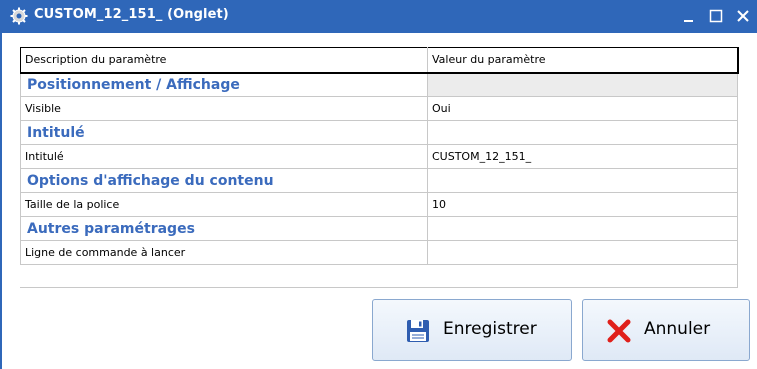  Describe the element at coordinates (224, 60) in the screenshot. I see `column-header-description: Description du paramètre` at that location.